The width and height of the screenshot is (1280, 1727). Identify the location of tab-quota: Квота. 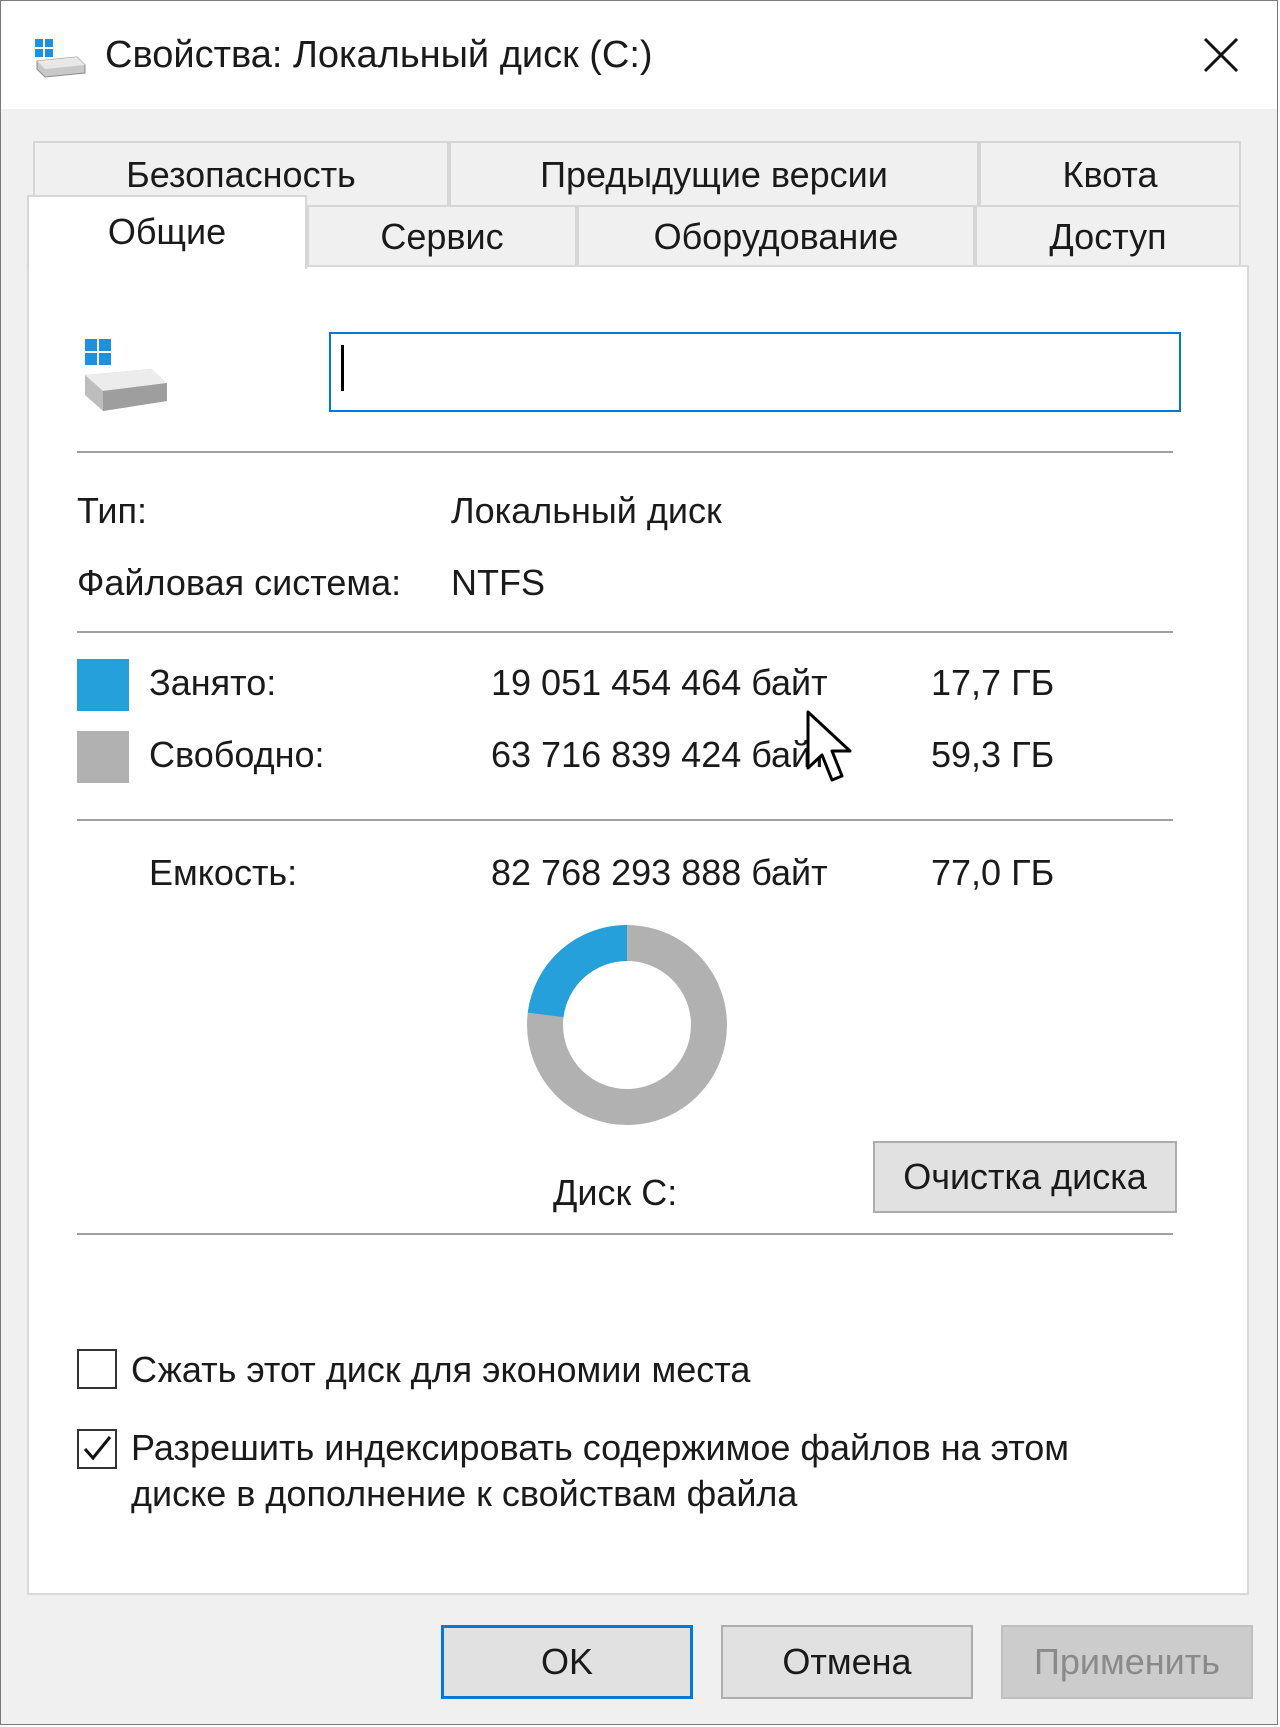
(1110, 174).